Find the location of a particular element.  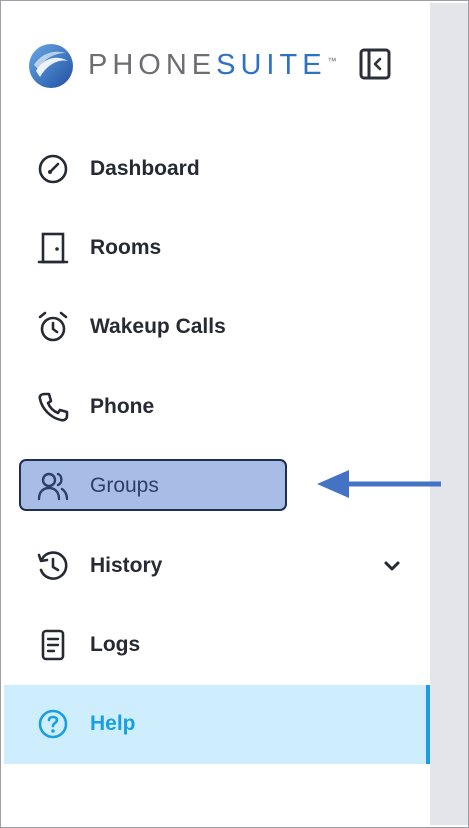

help-circle-icon is located at coordinates (53, 724).